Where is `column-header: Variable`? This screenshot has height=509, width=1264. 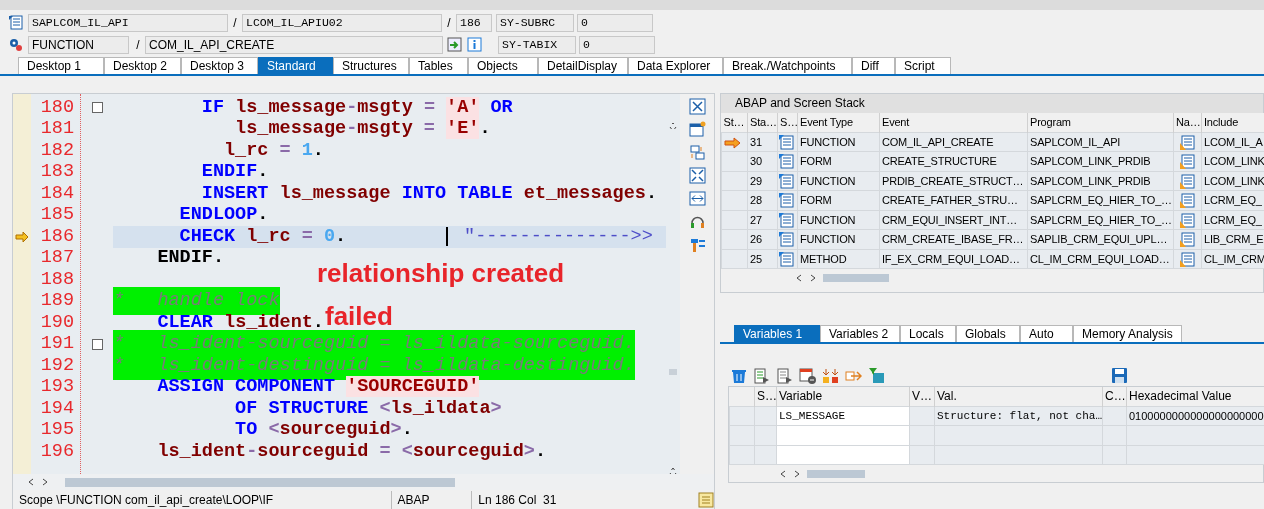
column-header: Variable is located at coordinates (843, 396).